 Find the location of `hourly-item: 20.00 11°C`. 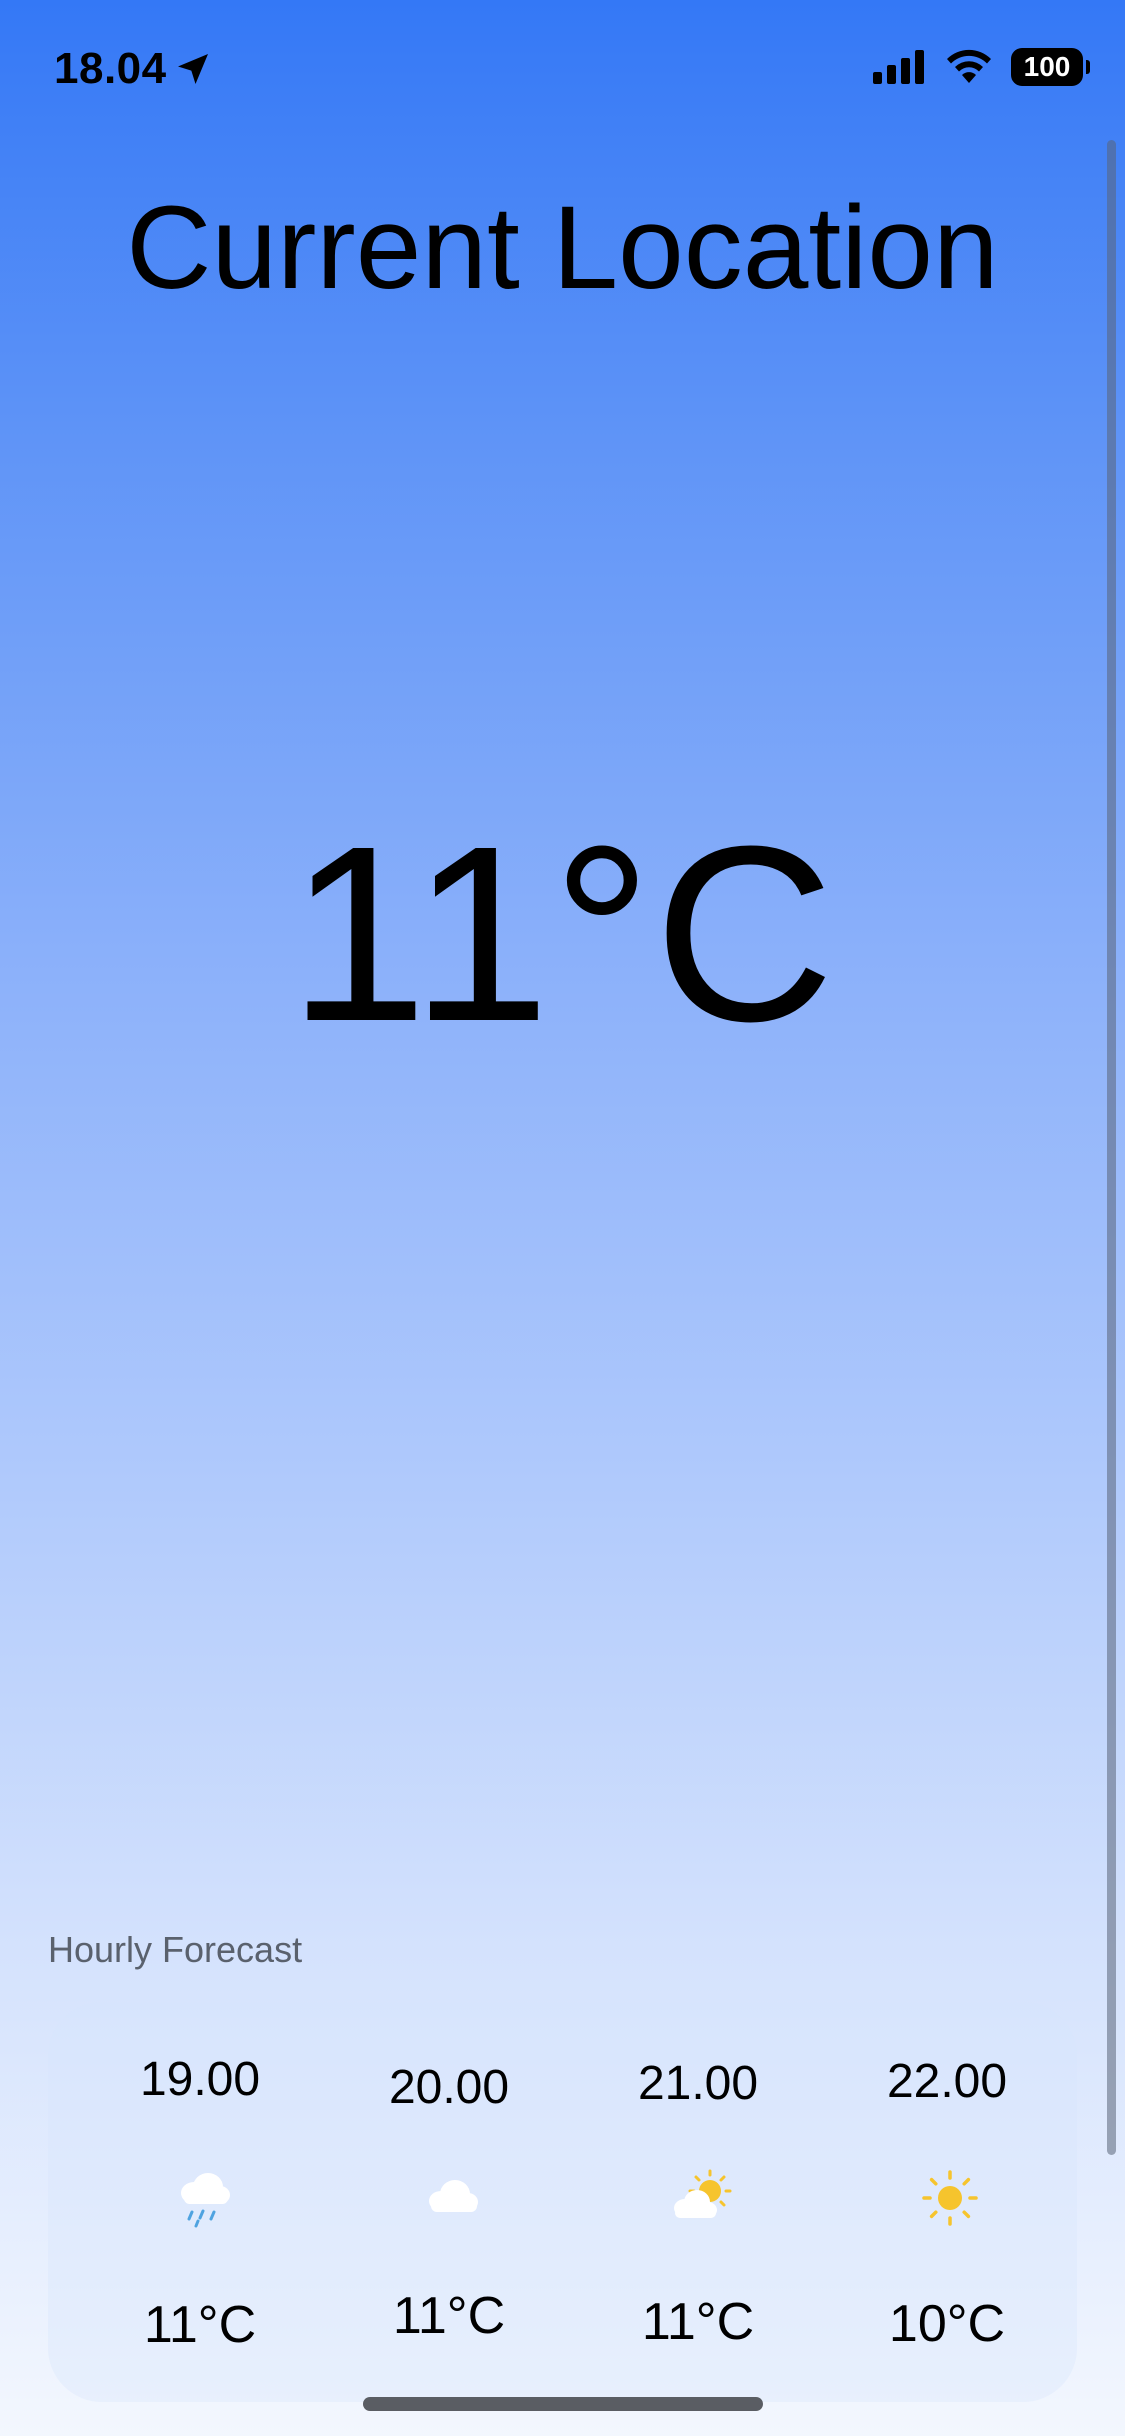

hourly-item: 20.00 11°C is located at coordinates (449, 2202).